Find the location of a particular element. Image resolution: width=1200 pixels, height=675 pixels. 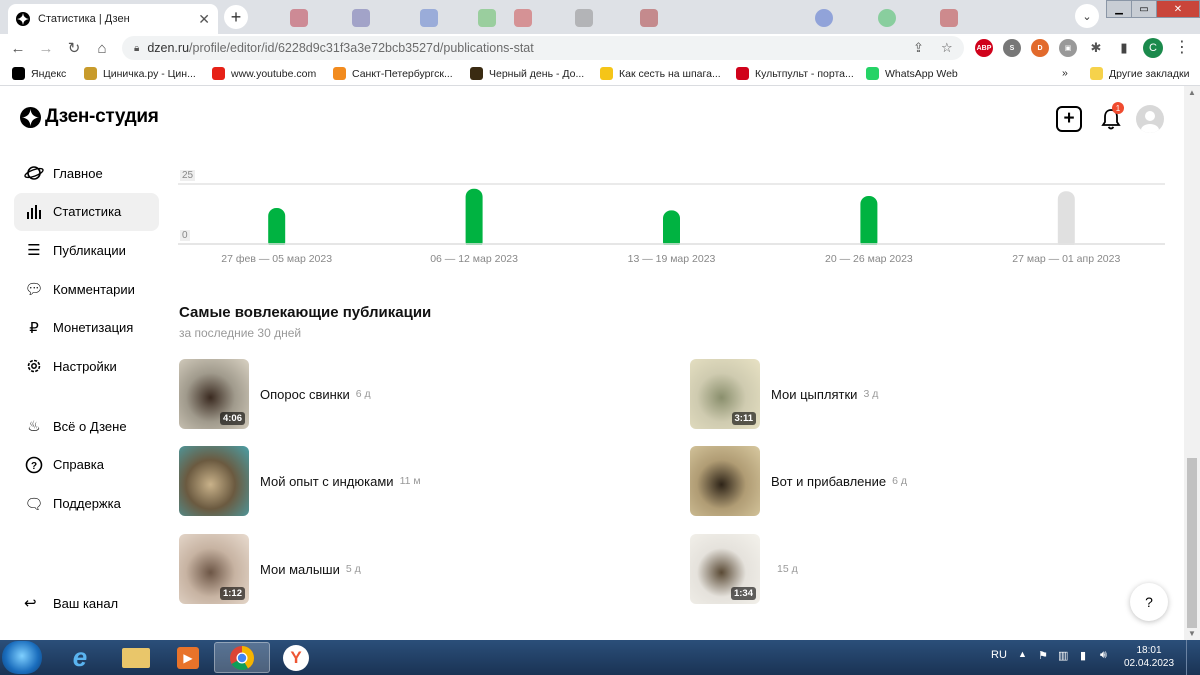

extensions-puzzle-icon: ✱ is located at coordinates (1096, 48).